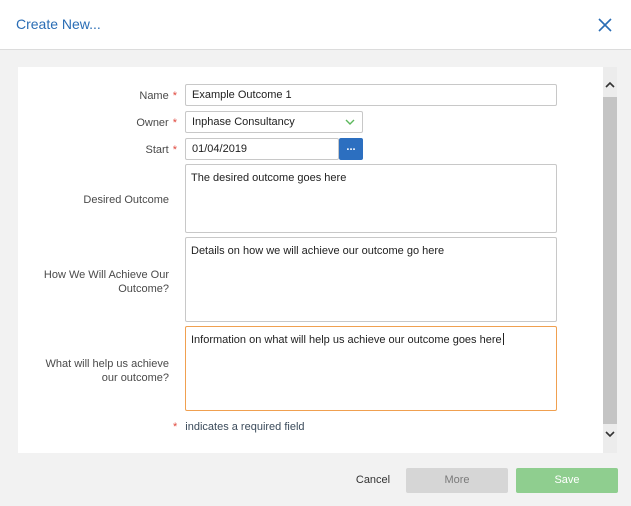  I want to click on chevron-up-icon, so click(610, 85).